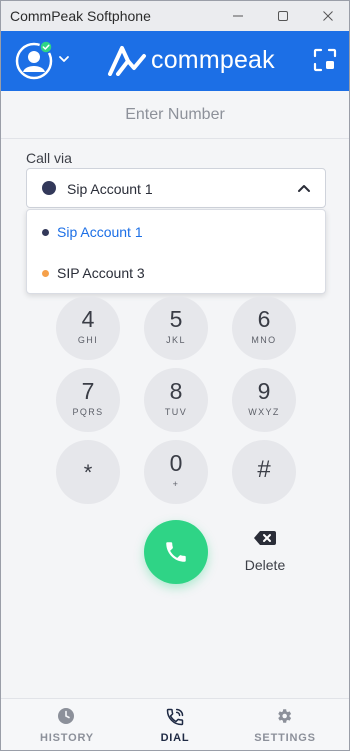 The width and height of the screenshot is (350, 751). I want to click on phone-icon, so click(176, 552).